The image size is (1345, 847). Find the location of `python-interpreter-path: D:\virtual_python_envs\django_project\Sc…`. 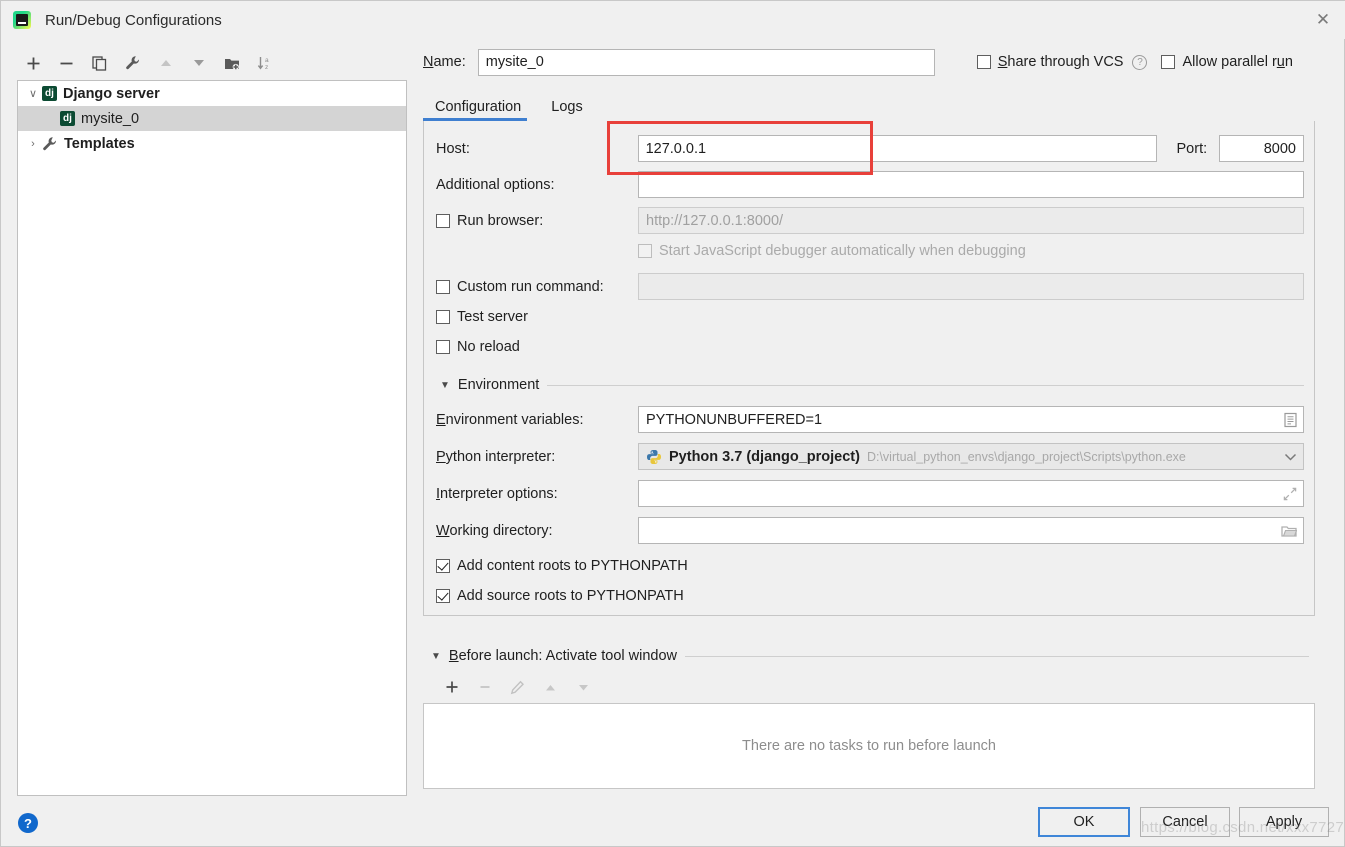

python-interpreter-path: D:\virtual_python_envs\django_project\Sc… is located at coordinates (1026, 456).